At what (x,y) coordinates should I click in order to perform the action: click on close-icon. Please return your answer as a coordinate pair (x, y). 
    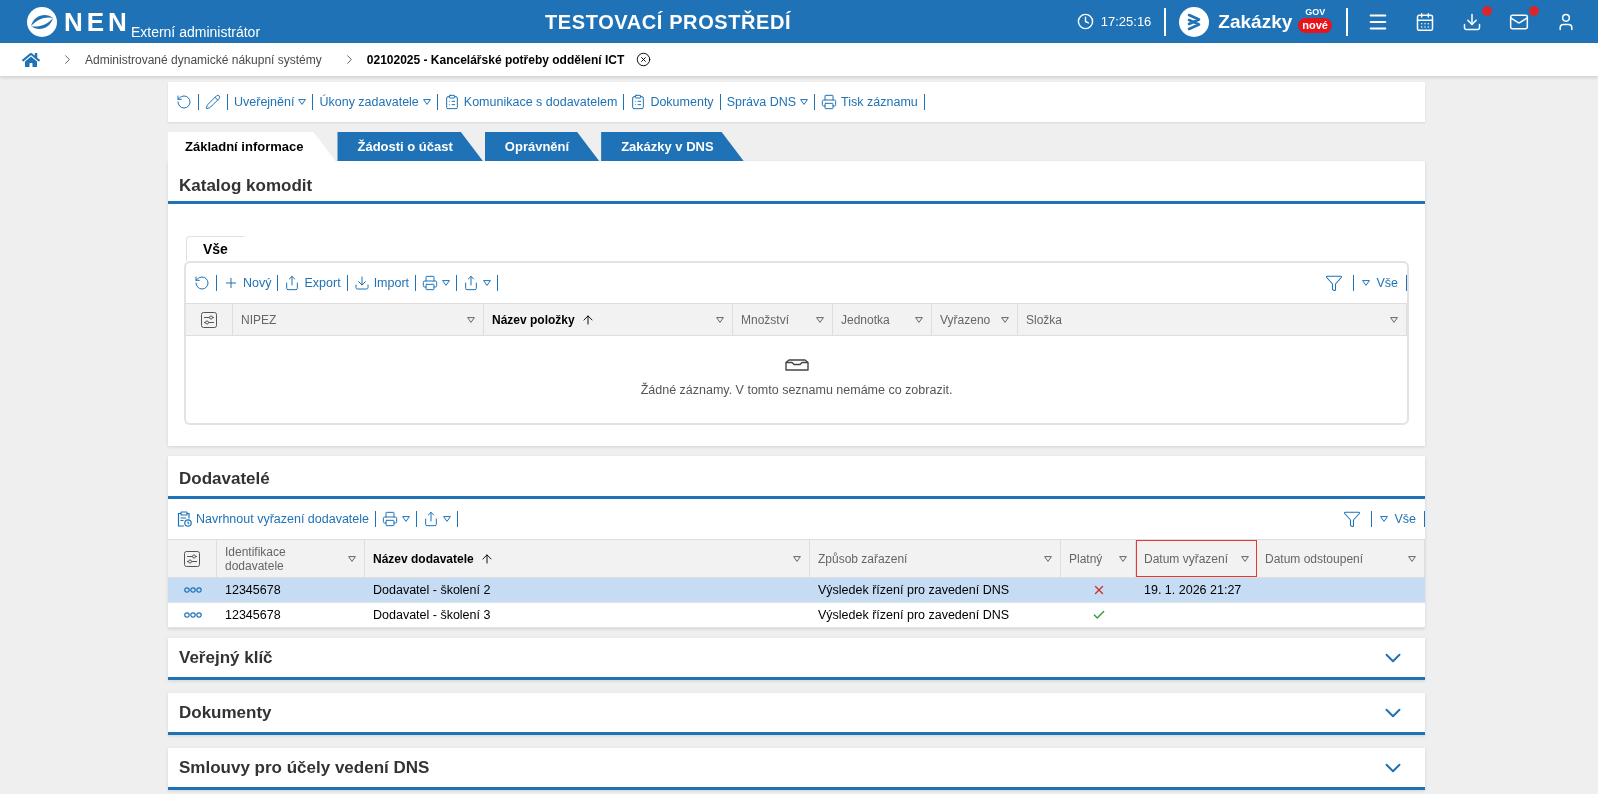
    Looking at the image, I should click on (644, 59).